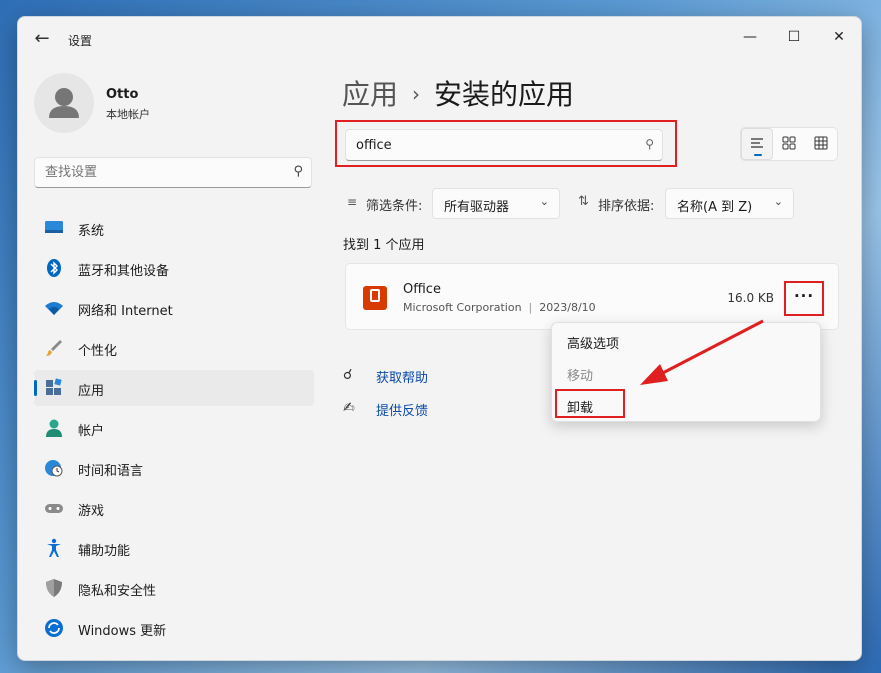 The image size is (881, 673). Describe the element at coordinates (54, 508) in the screenshot. I see `gamepad-icon` at that location.